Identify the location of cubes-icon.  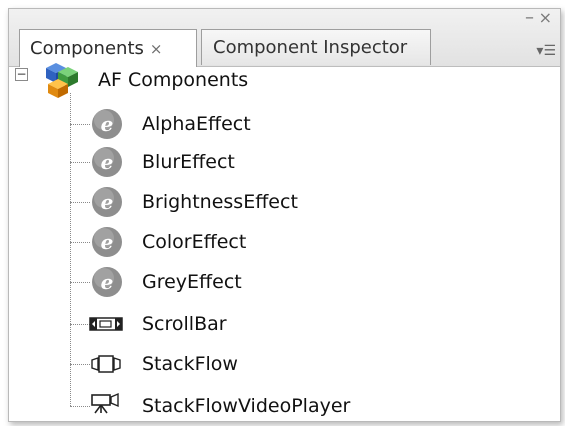
(62, 80).